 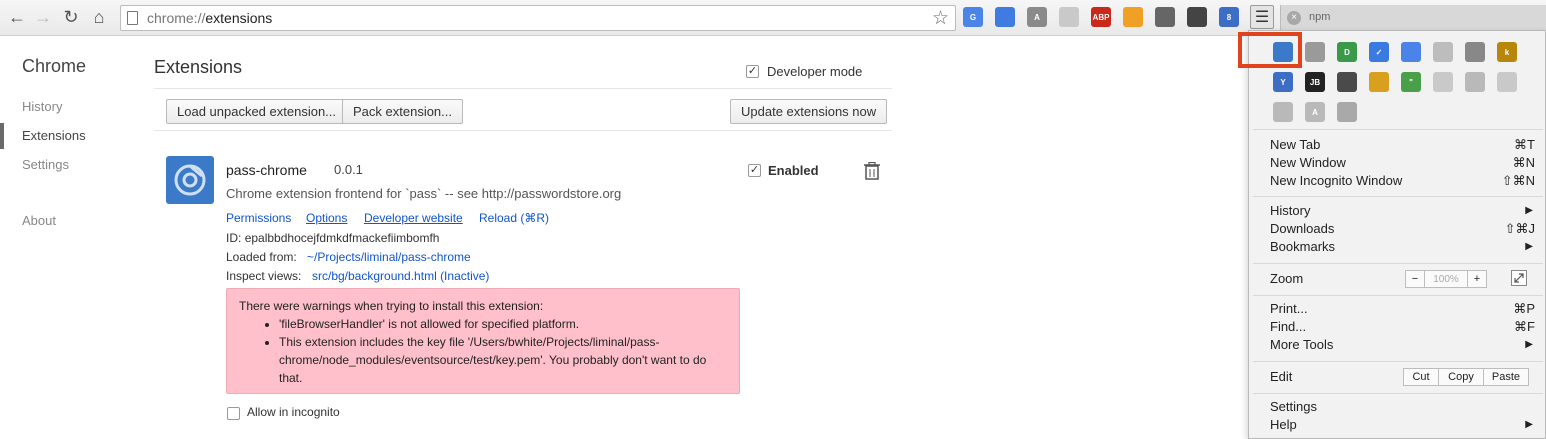 What do you see at coordinates (815, 71) in the screenshot?
I see `developer-mode-label: Developer mode` at bounding box center [815, 71].